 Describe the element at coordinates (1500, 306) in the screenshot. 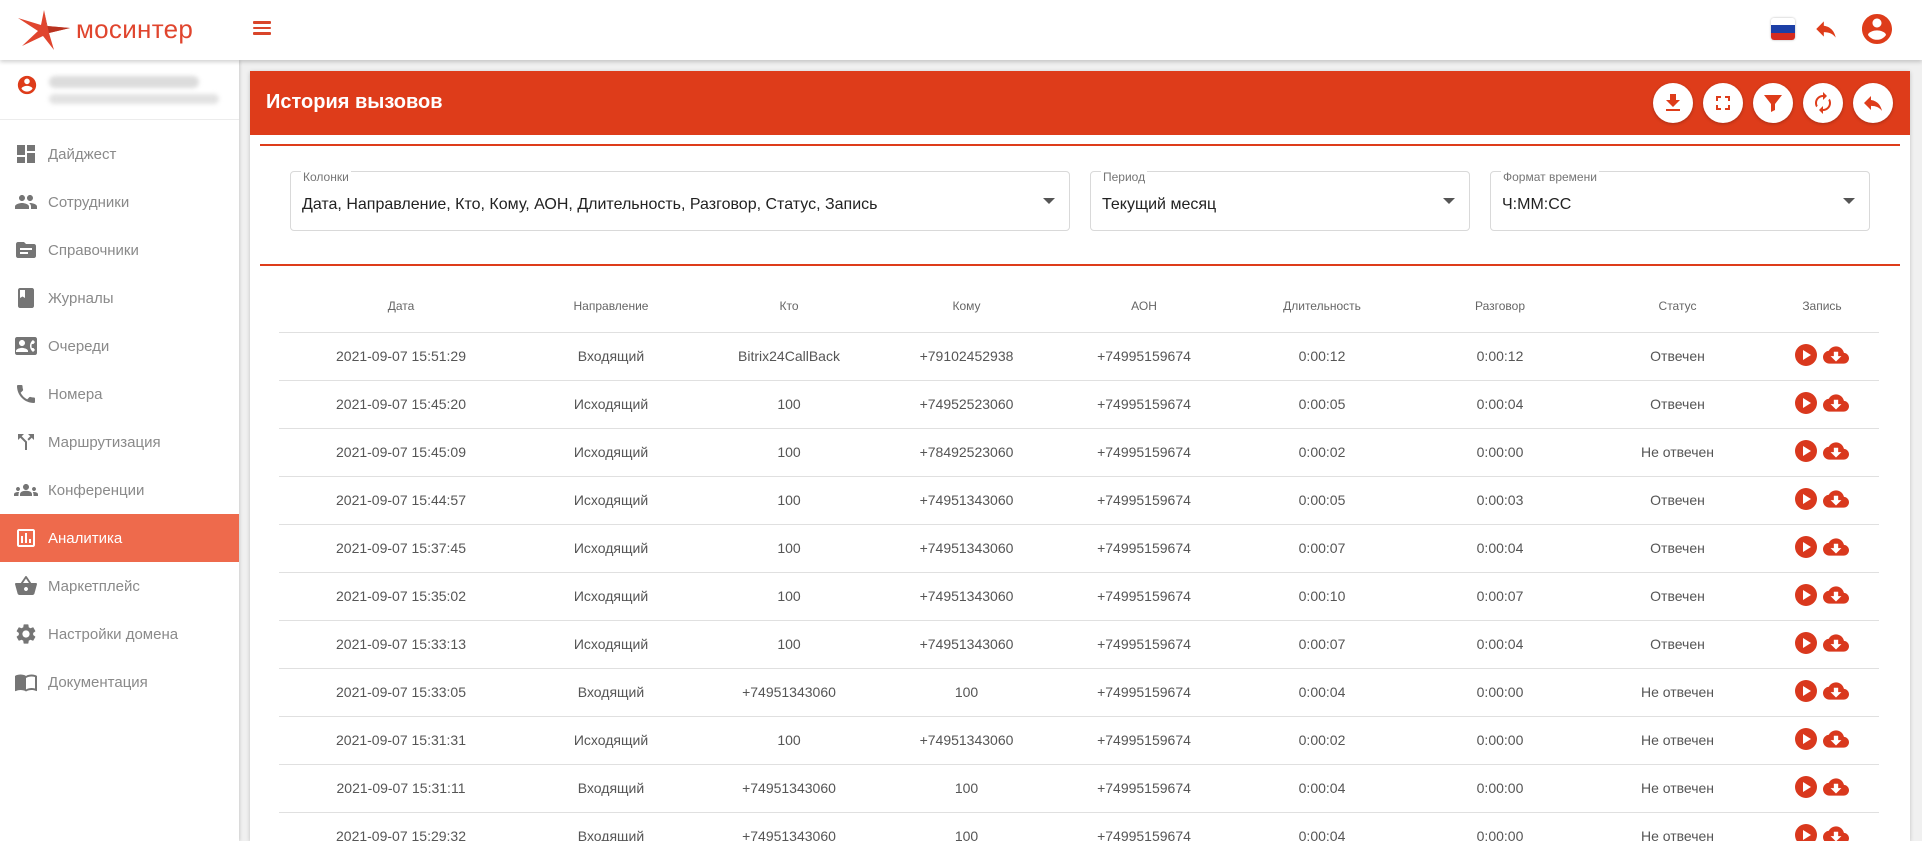

I see `column-header-talk-time: Разговор` at that location.